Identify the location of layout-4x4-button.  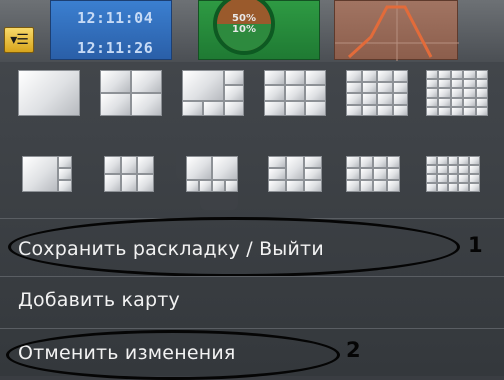
(377, 93).